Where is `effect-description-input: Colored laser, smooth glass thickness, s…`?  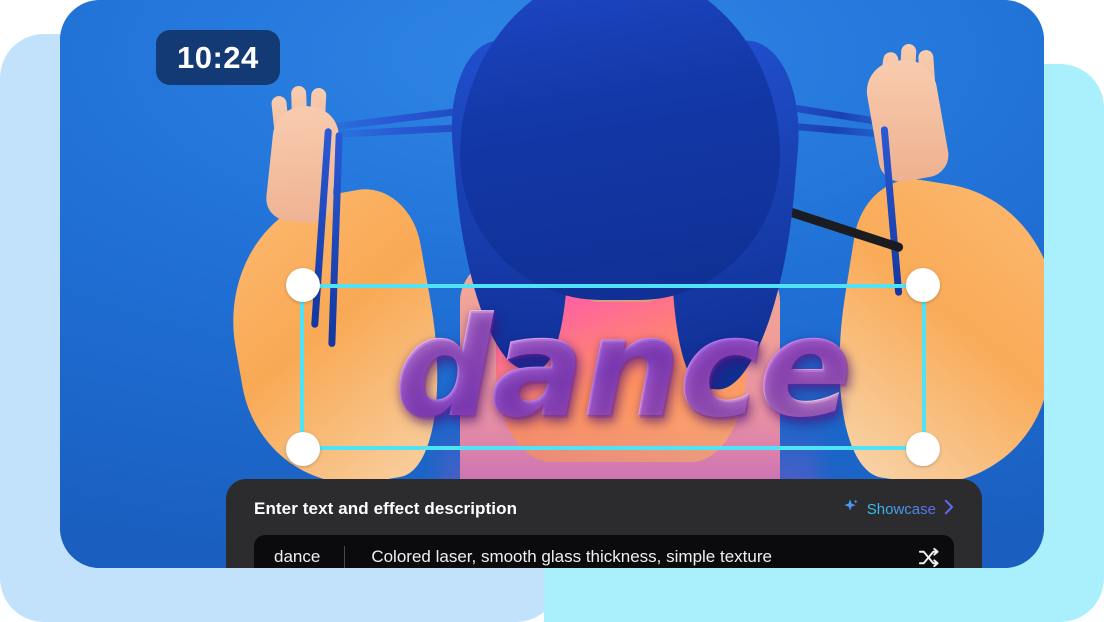
effect-description-input: Colored laser, smooth glass thickness, s… is located at coordinates (638, 557).